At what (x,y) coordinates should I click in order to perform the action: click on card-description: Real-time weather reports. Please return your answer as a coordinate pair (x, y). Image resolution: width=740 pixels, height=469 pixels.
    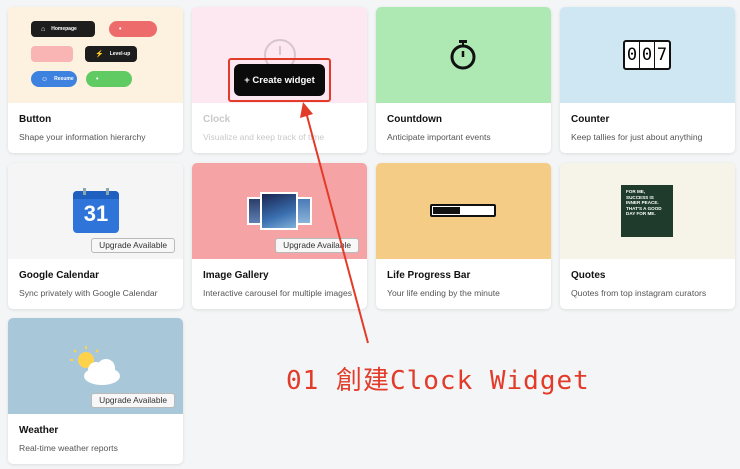
    Looking at the image, I should click on (68, 448).